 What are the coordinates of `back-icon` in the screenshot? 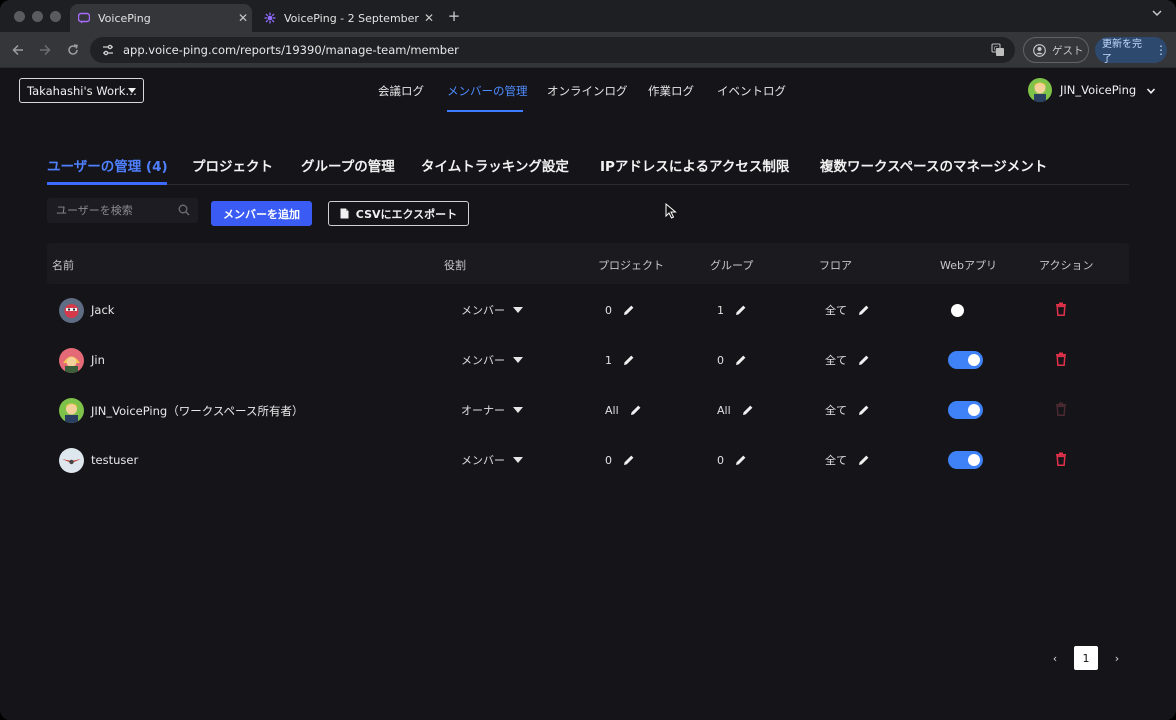 It's located at (18, 50).